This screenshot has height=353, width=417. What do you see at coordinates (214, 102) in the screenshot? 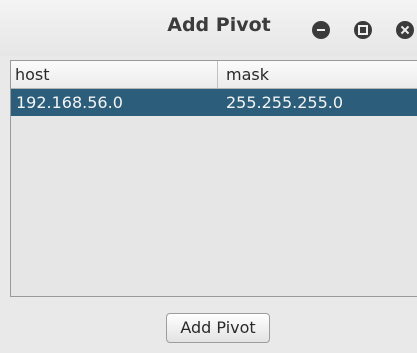
I see `table-row: 192.168.56.0 255.255.255.0` at bounding box center [214, 102].